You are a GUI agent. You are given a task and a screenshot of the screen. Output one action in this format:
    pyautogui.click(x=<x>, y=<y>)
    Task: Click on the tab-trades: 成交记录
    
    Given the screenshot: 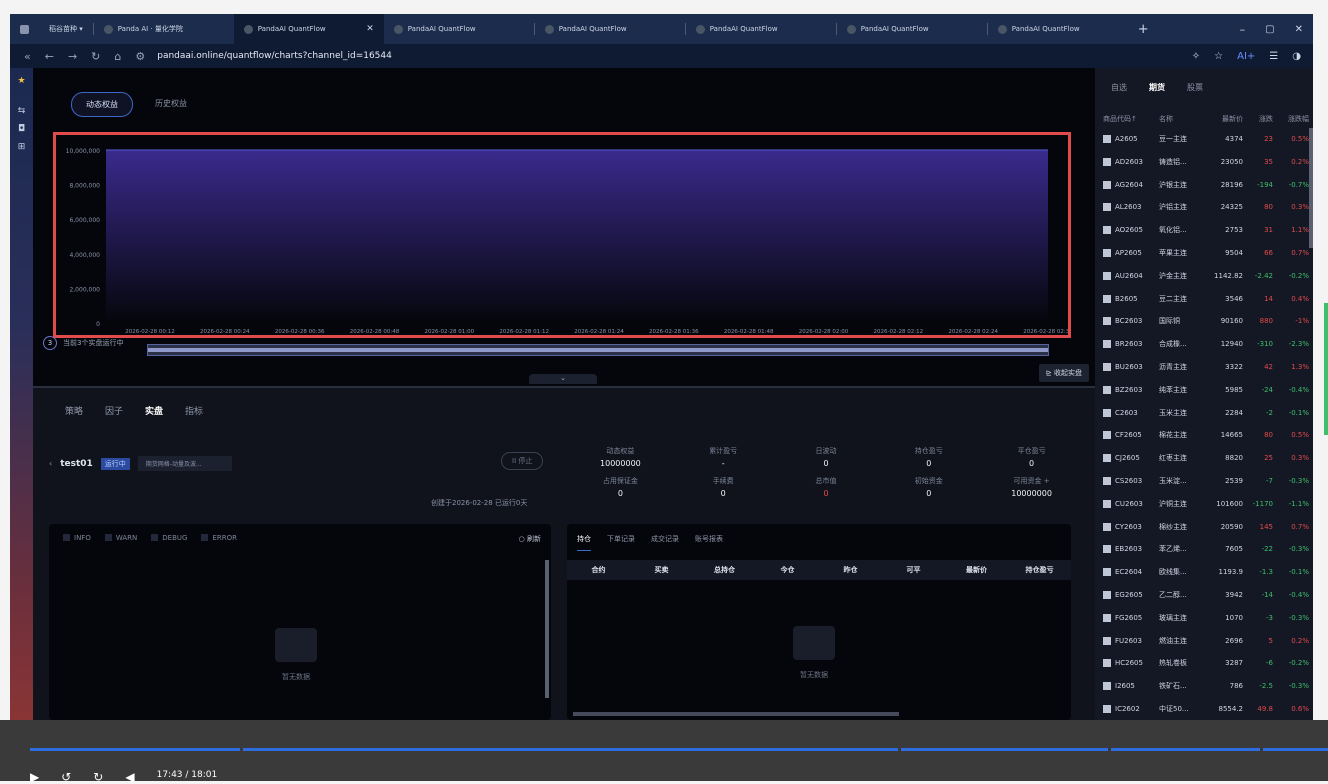 What is the action you would take?
    pyautogui.click(x=665, y=542)
    